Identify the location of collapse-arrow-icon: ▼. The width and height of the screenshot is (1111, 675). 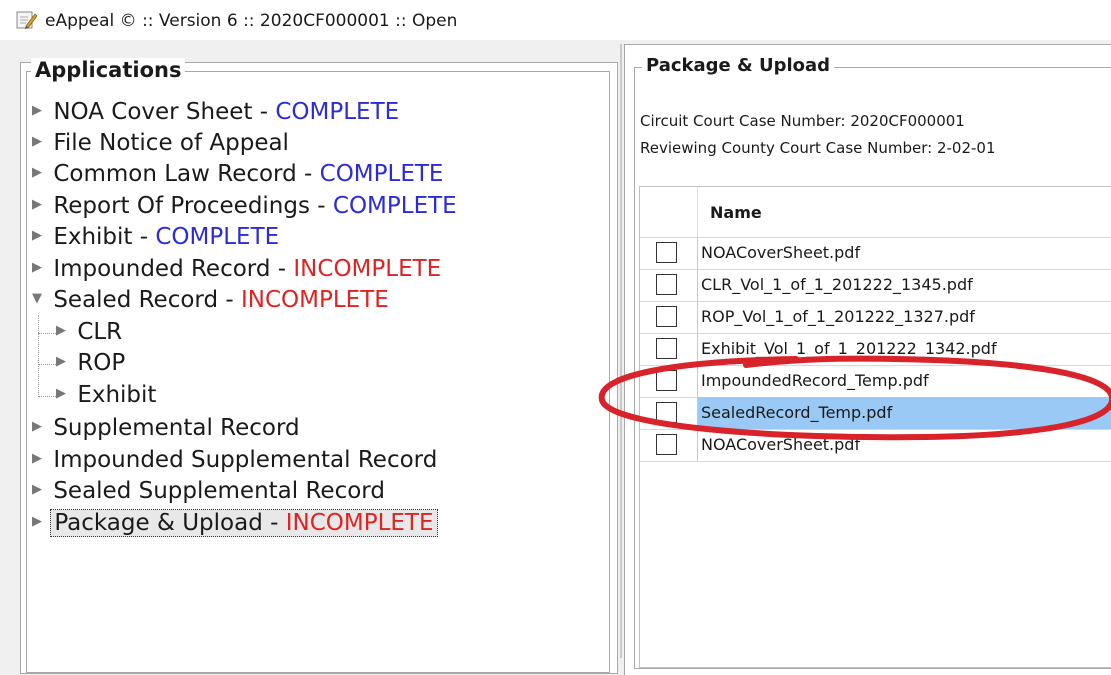
(39, 299).